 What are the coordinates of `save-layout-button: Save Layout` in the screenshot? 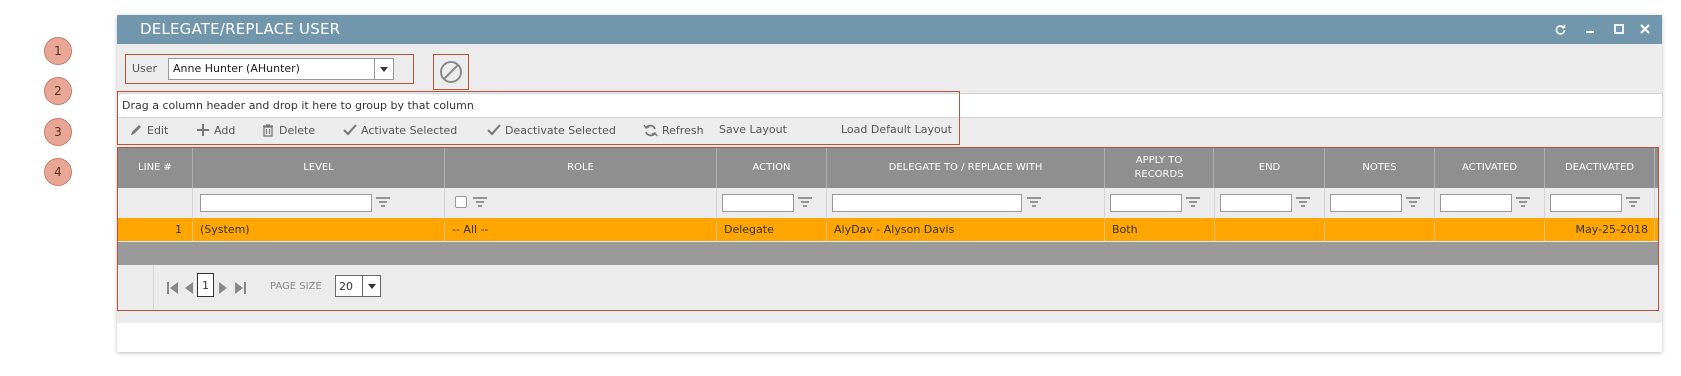 It's located at (753, 129).